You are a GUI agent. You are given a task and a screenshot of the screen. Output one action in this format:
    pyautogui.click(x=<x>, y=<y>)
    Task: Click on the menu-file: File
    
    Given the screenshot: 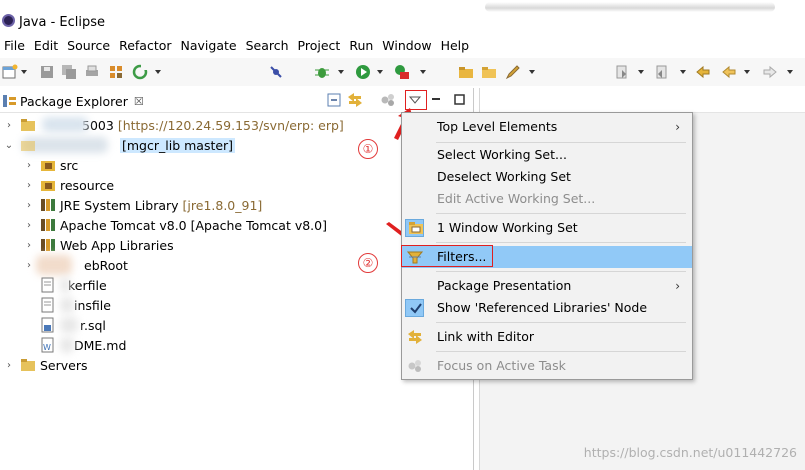 What is the action you would take?
    pyautogui.click(x=15, y=46)
    